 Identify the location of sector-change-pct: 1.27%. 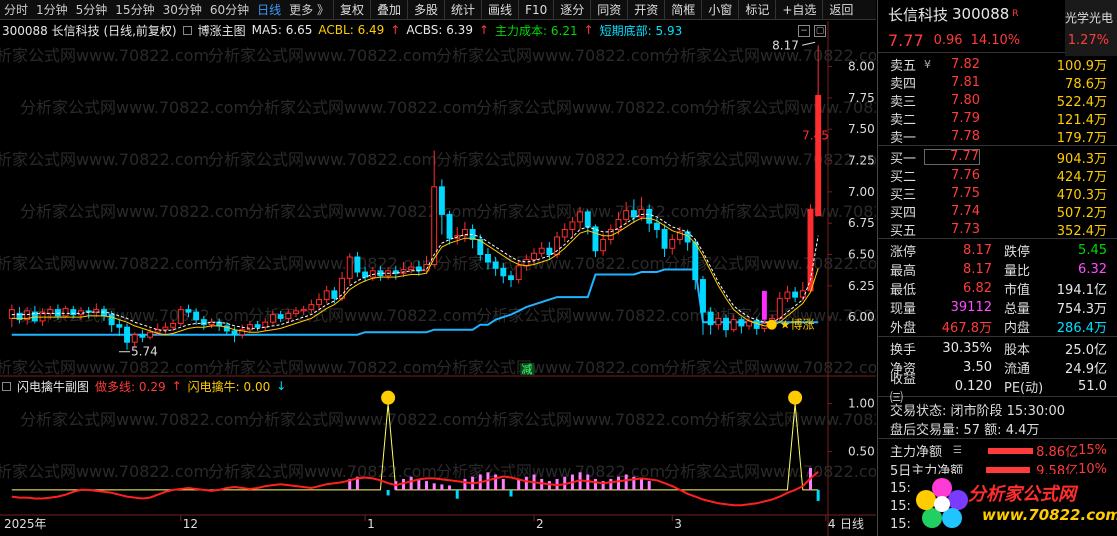
(1088, 40).